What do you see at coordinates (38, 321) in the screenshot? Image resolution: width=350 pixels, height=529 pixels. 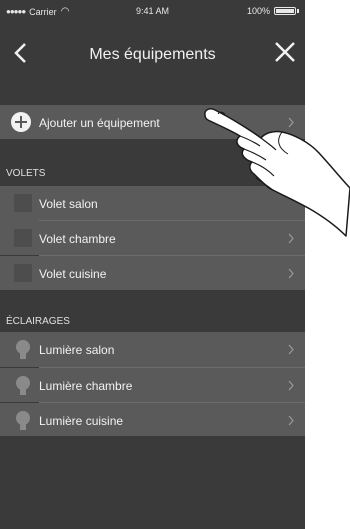 I see `section-header-eclairages: ÉCLAIRAGES` at bounding box center [38, 321].